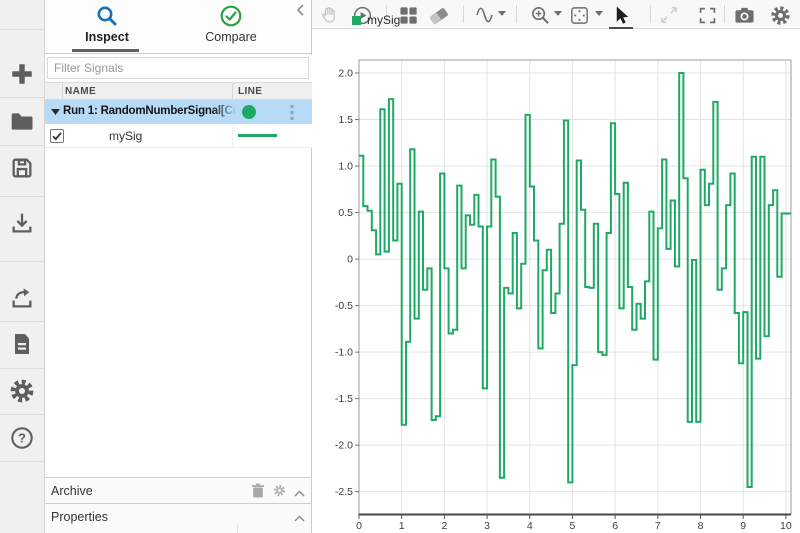 This screenshot has height=533, width=800. What do you see at coordinates (231, 37) in the screenshot?
I see `tab-compare-label: Compare` at bounding box center [231, 37].